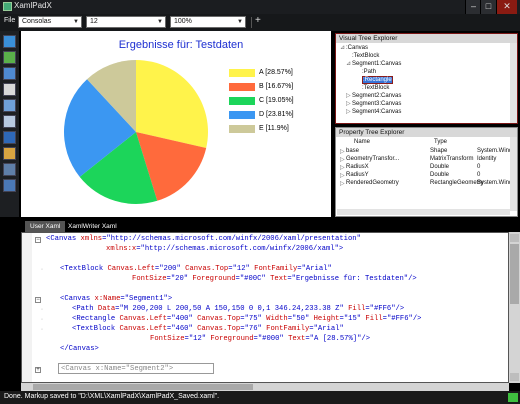 Image resolution: width=520 pixels, height=404 pixels. What do you see at coordinates (9, 89) in the screenshot?
I see `document-icon` at bounding box center [9, 89].